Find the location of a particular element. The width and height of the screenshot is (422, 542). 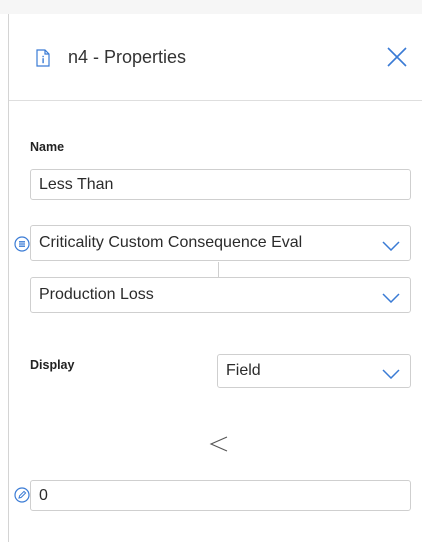

less-than-icon is located at coordinates (219, 444).